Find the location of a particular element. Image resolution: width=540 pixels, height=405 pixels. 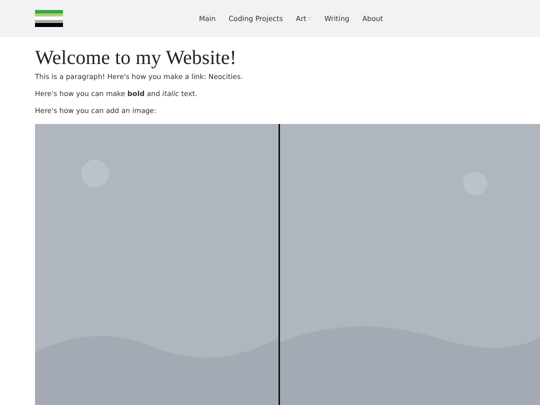

flag-logo is located at coordinates (49, 18).